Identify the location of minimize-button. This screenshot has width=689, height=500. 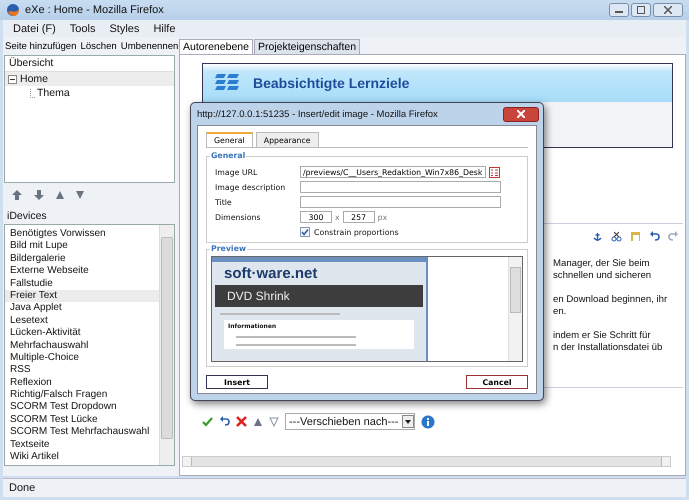
(619, 10).